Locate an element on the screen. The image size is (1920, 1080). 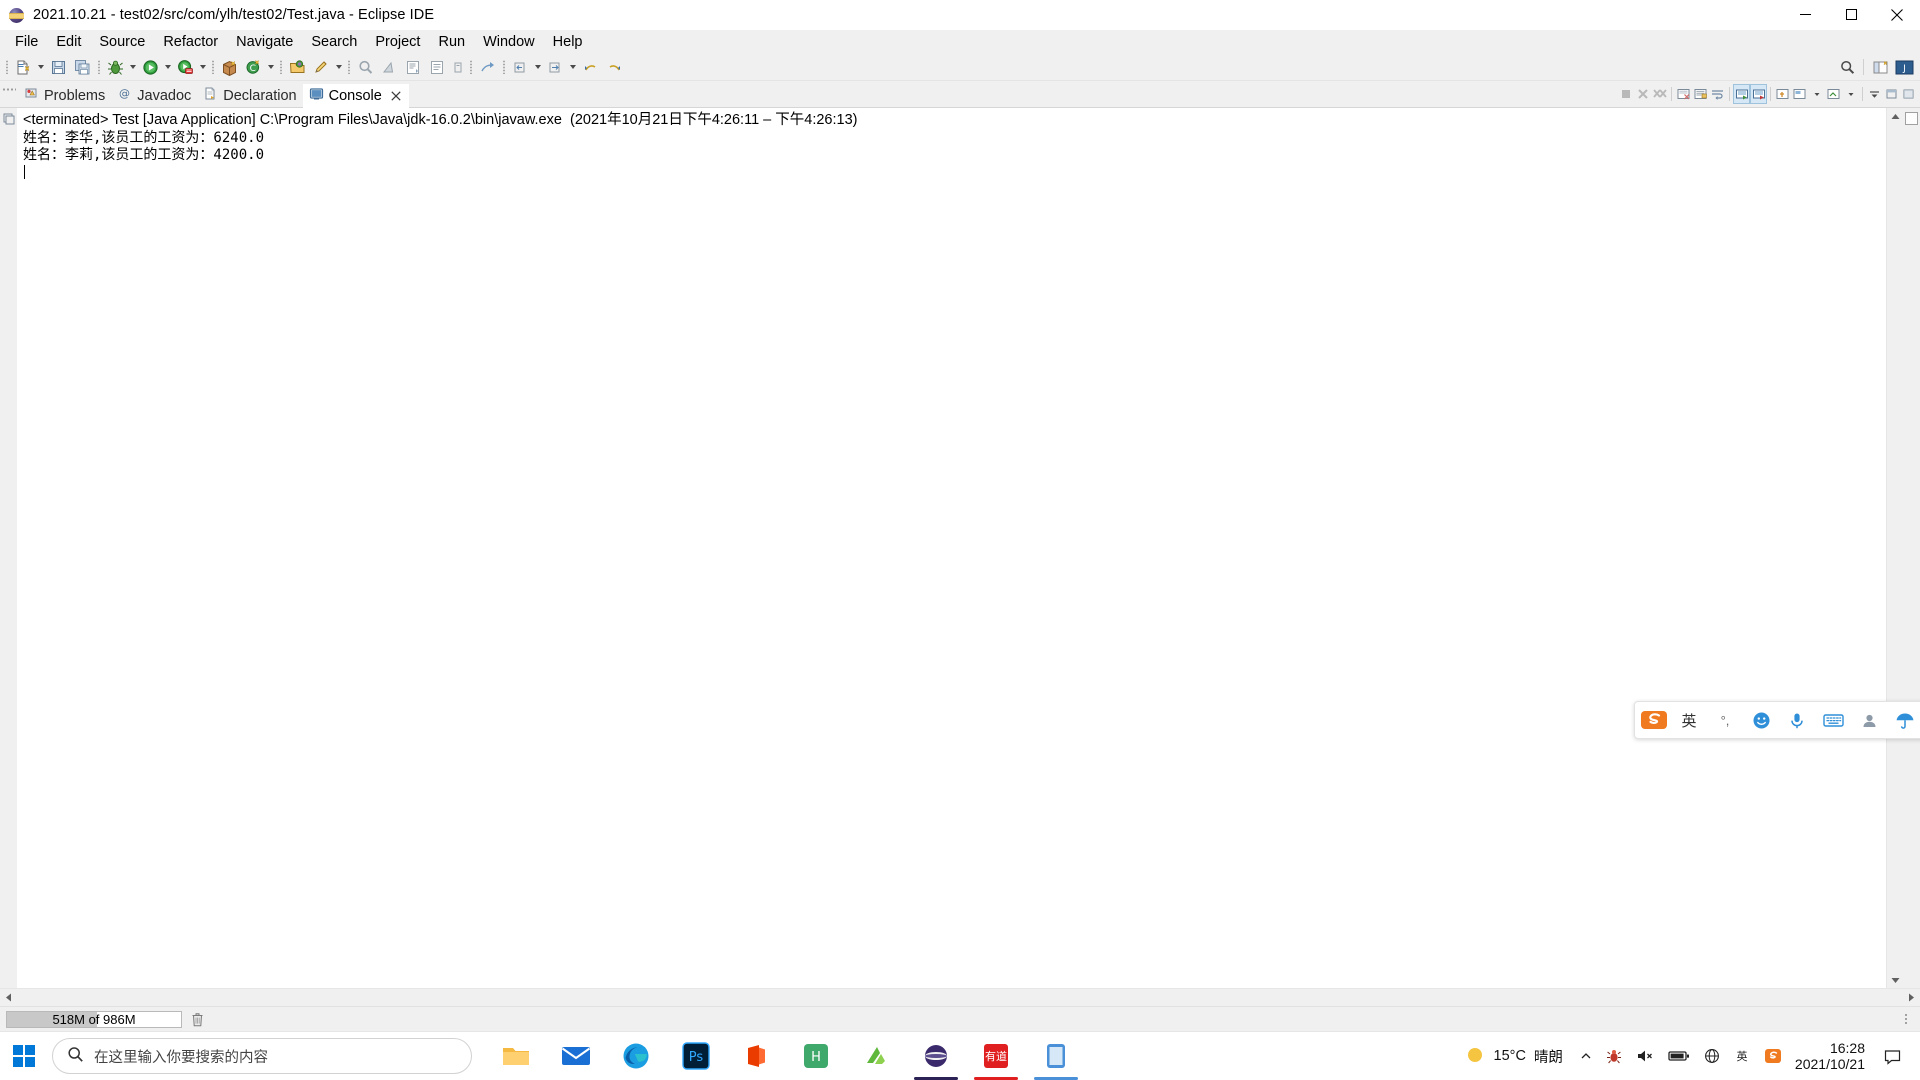
quick-access-search-icon is located at coordinates (1847, 67).